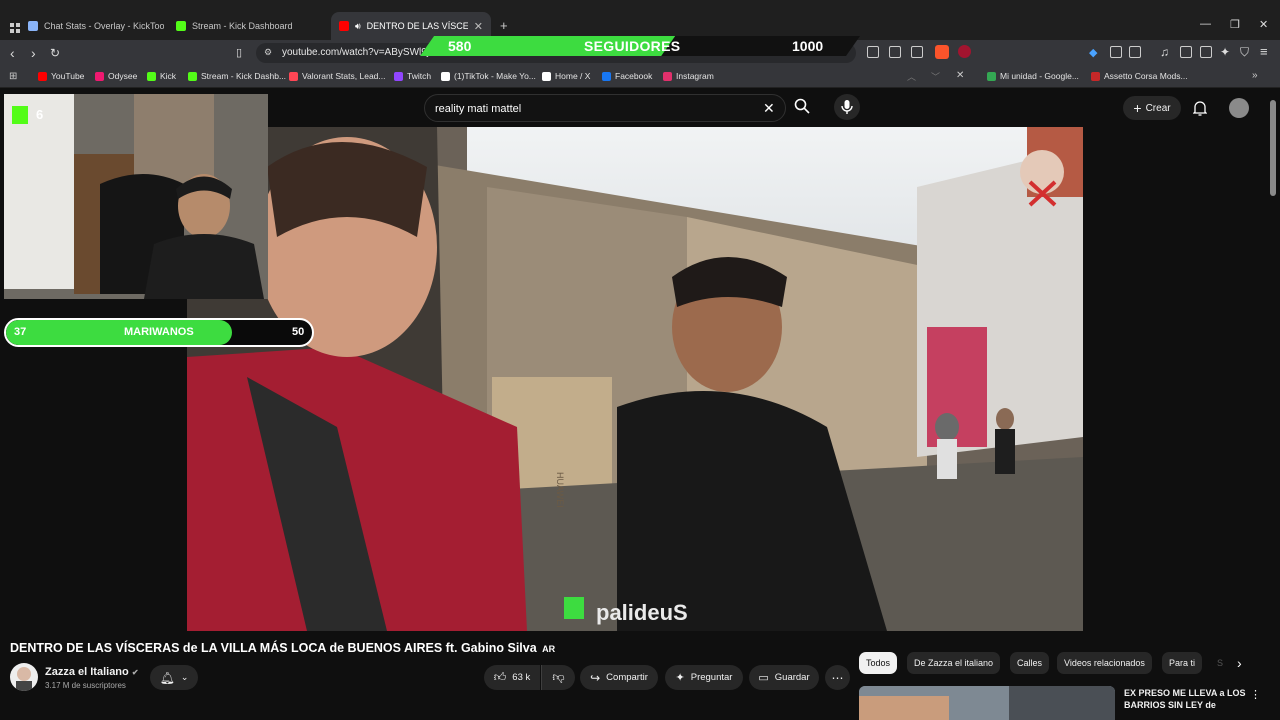  What do you see at coordinates (911, 76) in the screenshot?
I see `chevron-up-icon: ︿` at bounding box center [911, 76].